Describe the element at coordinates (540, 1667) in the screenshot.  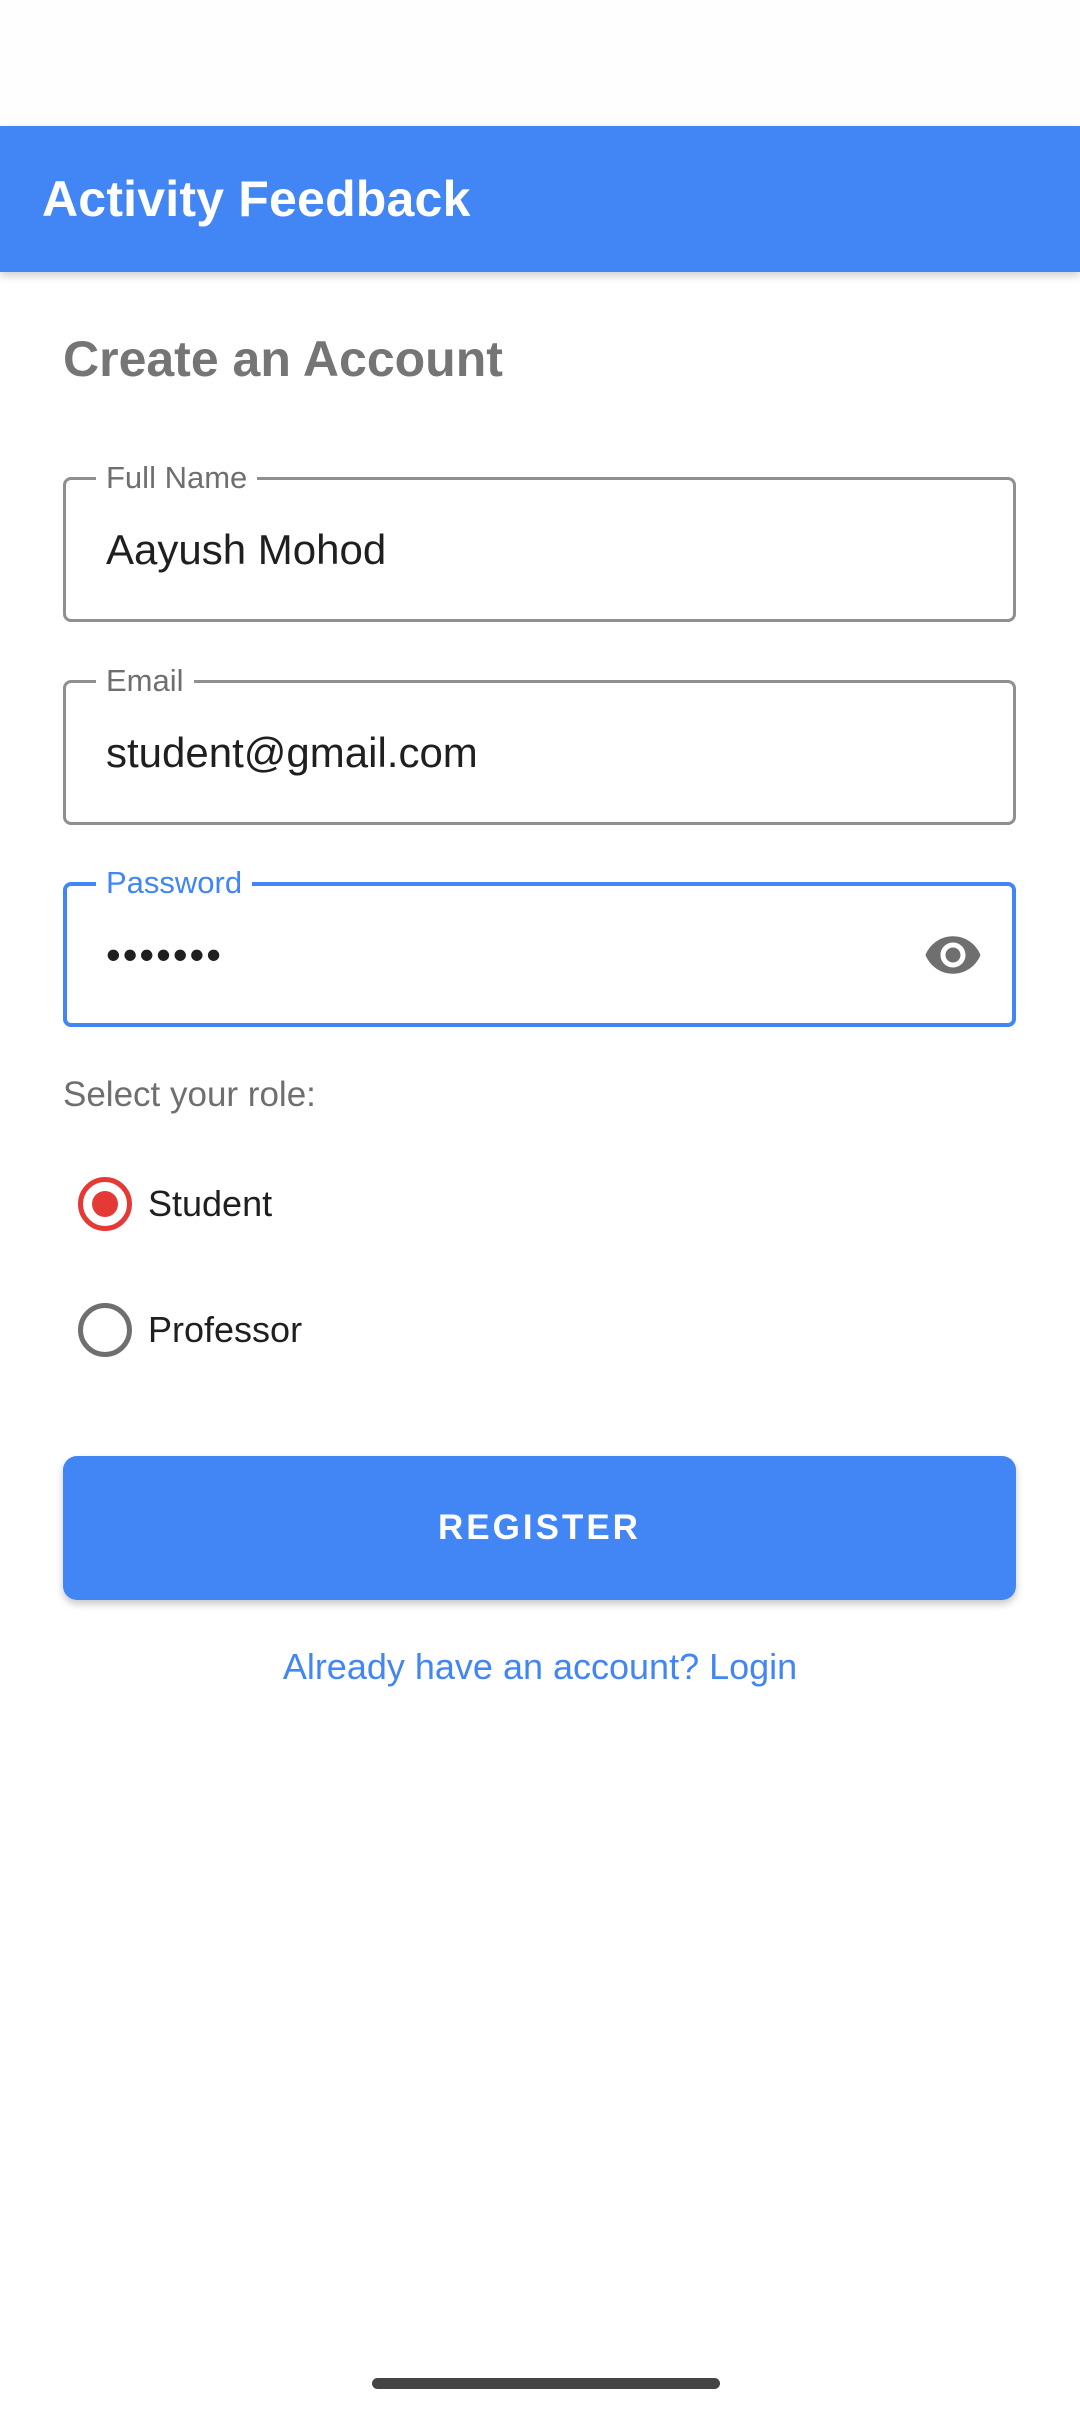
I see `login-link: Already have an account? Login` at that location.